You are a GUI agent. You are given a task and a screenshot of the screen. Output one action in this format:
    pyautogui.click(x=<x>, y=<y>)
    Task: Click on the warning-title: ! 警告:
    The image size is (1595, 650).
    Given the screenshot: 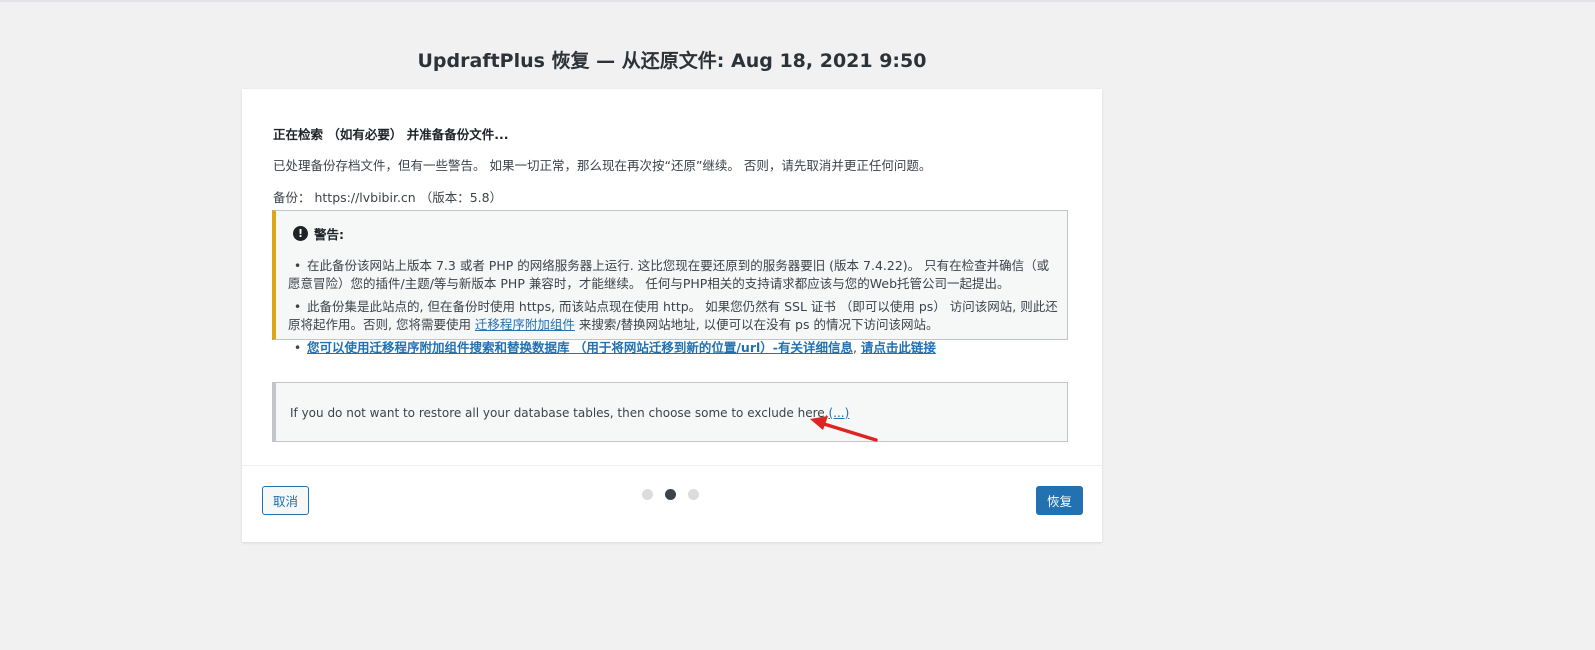 What is the action you would take?
    pyautogui.click(x=318, y=233)
    